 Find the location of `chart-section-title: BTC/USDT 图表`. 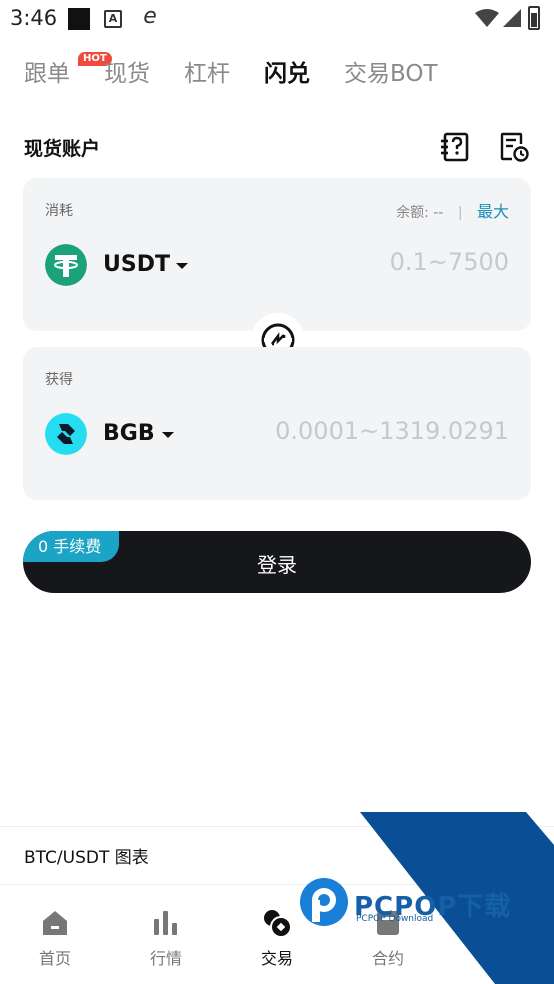

chart-section-title: BTC/USDT 图表 is located at coordinates (86, 855).